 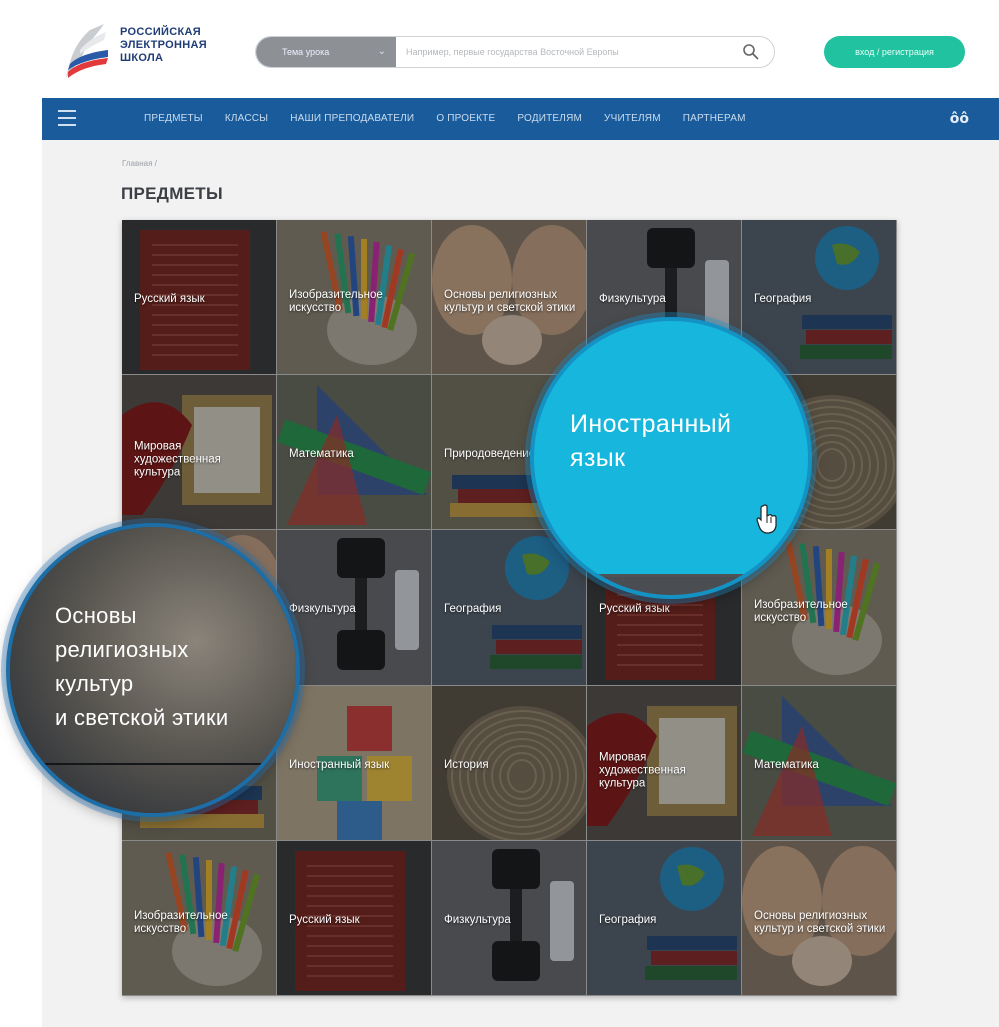 What do you see at coordinates (894, 52) in the screenshot?
I see `login-button: вход / регистрация` at bounding box center [894, 52].